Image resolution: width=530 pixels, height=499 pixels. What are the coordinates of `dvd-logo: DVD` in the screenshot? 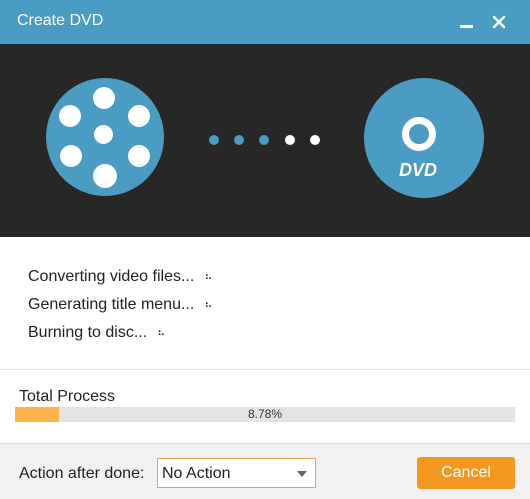 It's located at (418, 170).